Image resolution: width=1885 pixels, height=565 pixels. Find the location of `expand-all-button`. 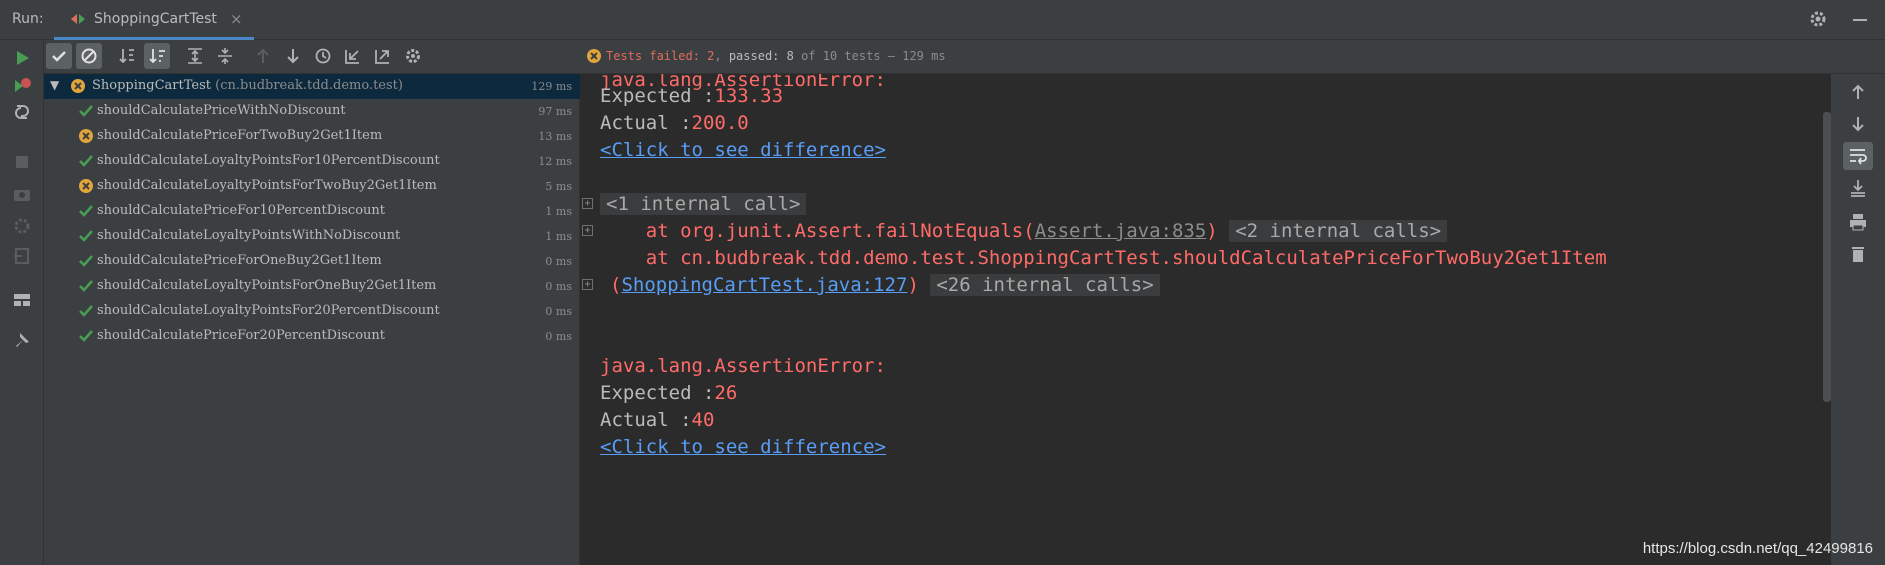

expand-all-button is located at coordinates (195, 56).